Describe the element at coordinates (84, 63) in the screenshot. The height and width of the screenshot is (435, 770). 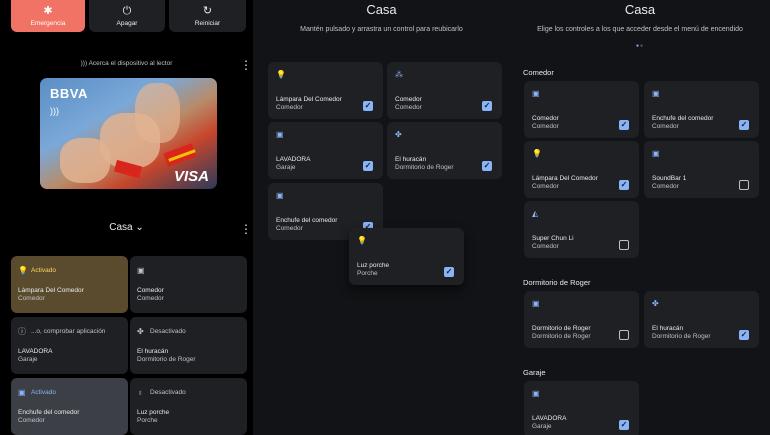
I see `nfc-icon: )))` at that location.